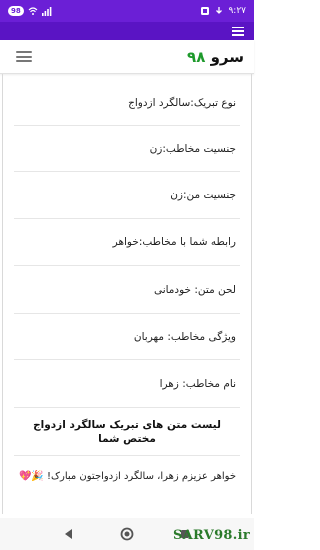 Image resolution: width=320 pixels, height=550 pixels. What do you see at coordinates (184, 336) in the screenshot?
I see `row-label: ویژگی مخاطب: مهربان` at bounding box center [184, 336].